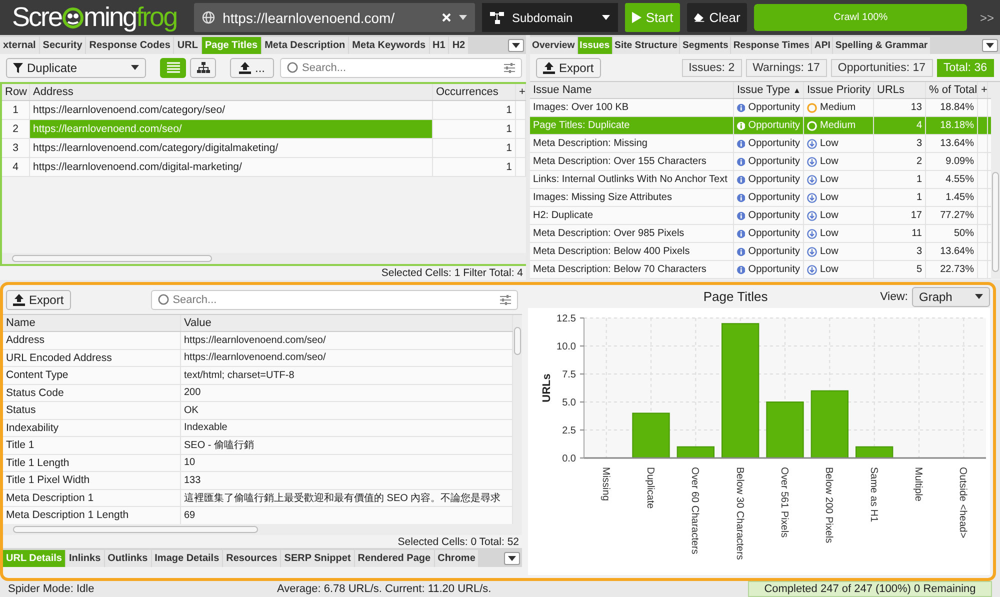  What do you see at coordinates (632, 90) in the screenshot?
I see `column-header: Issue Name` at bounding box center [632, 90].